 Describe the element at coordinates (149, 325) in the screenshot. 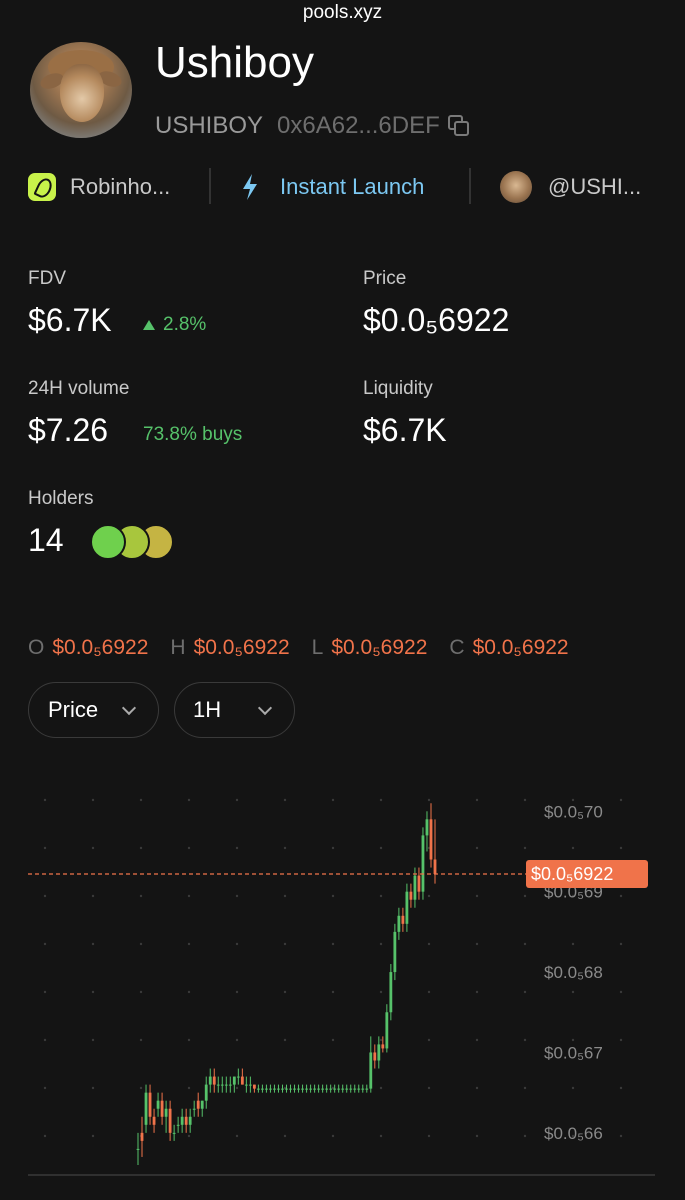

I see `up-arrow-icon` at that location.